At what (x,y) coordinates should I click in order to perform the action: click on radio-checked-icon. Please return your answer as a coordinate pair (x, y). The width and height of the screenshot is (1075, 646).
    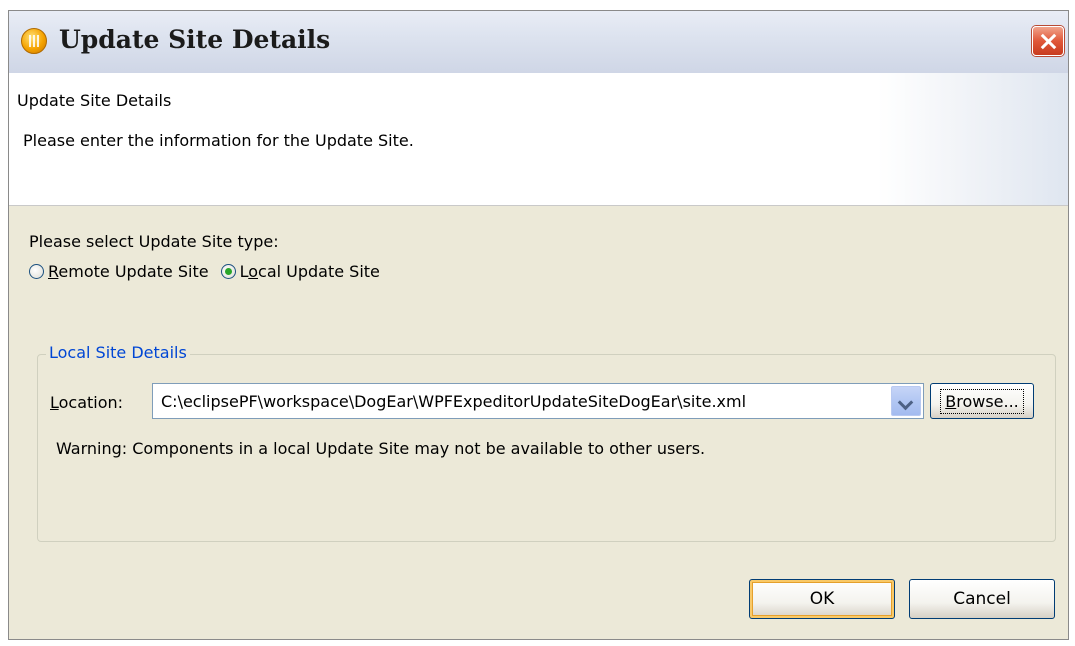
    Looking at the image, I should click on (228, 271).